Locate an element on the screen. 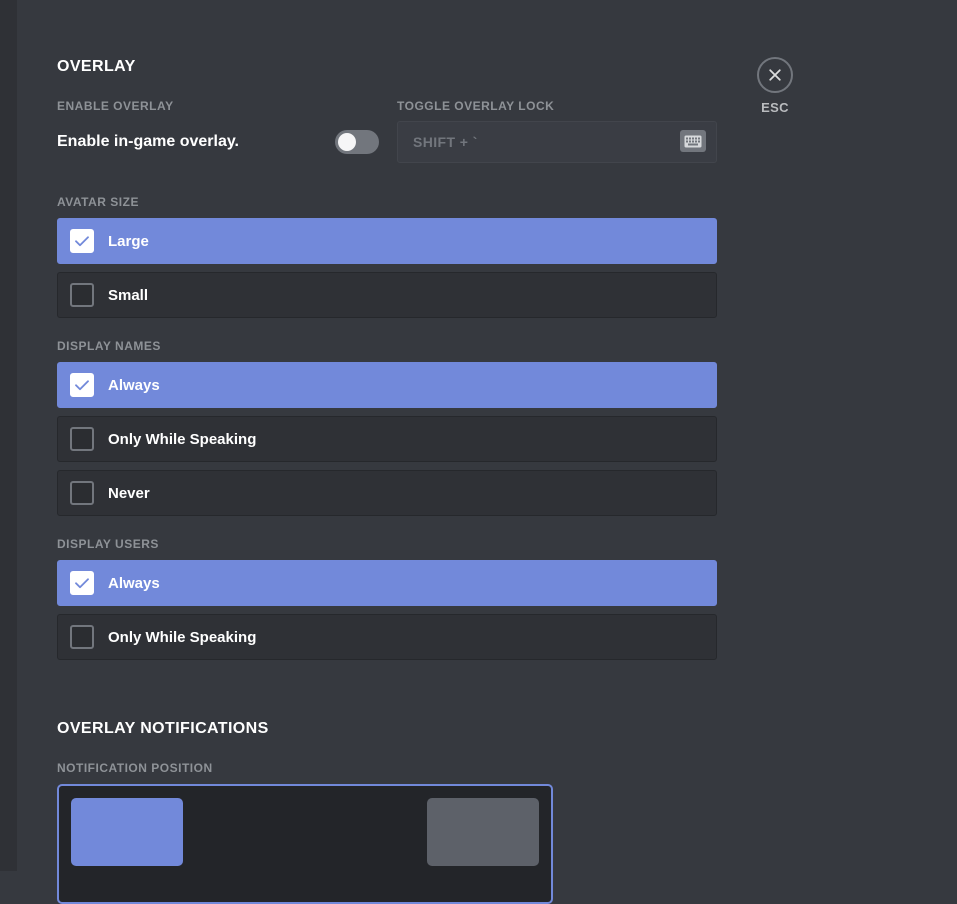 The image size is (957, 904). notification-position-cell-top-right is located at coordinates (483, 832).